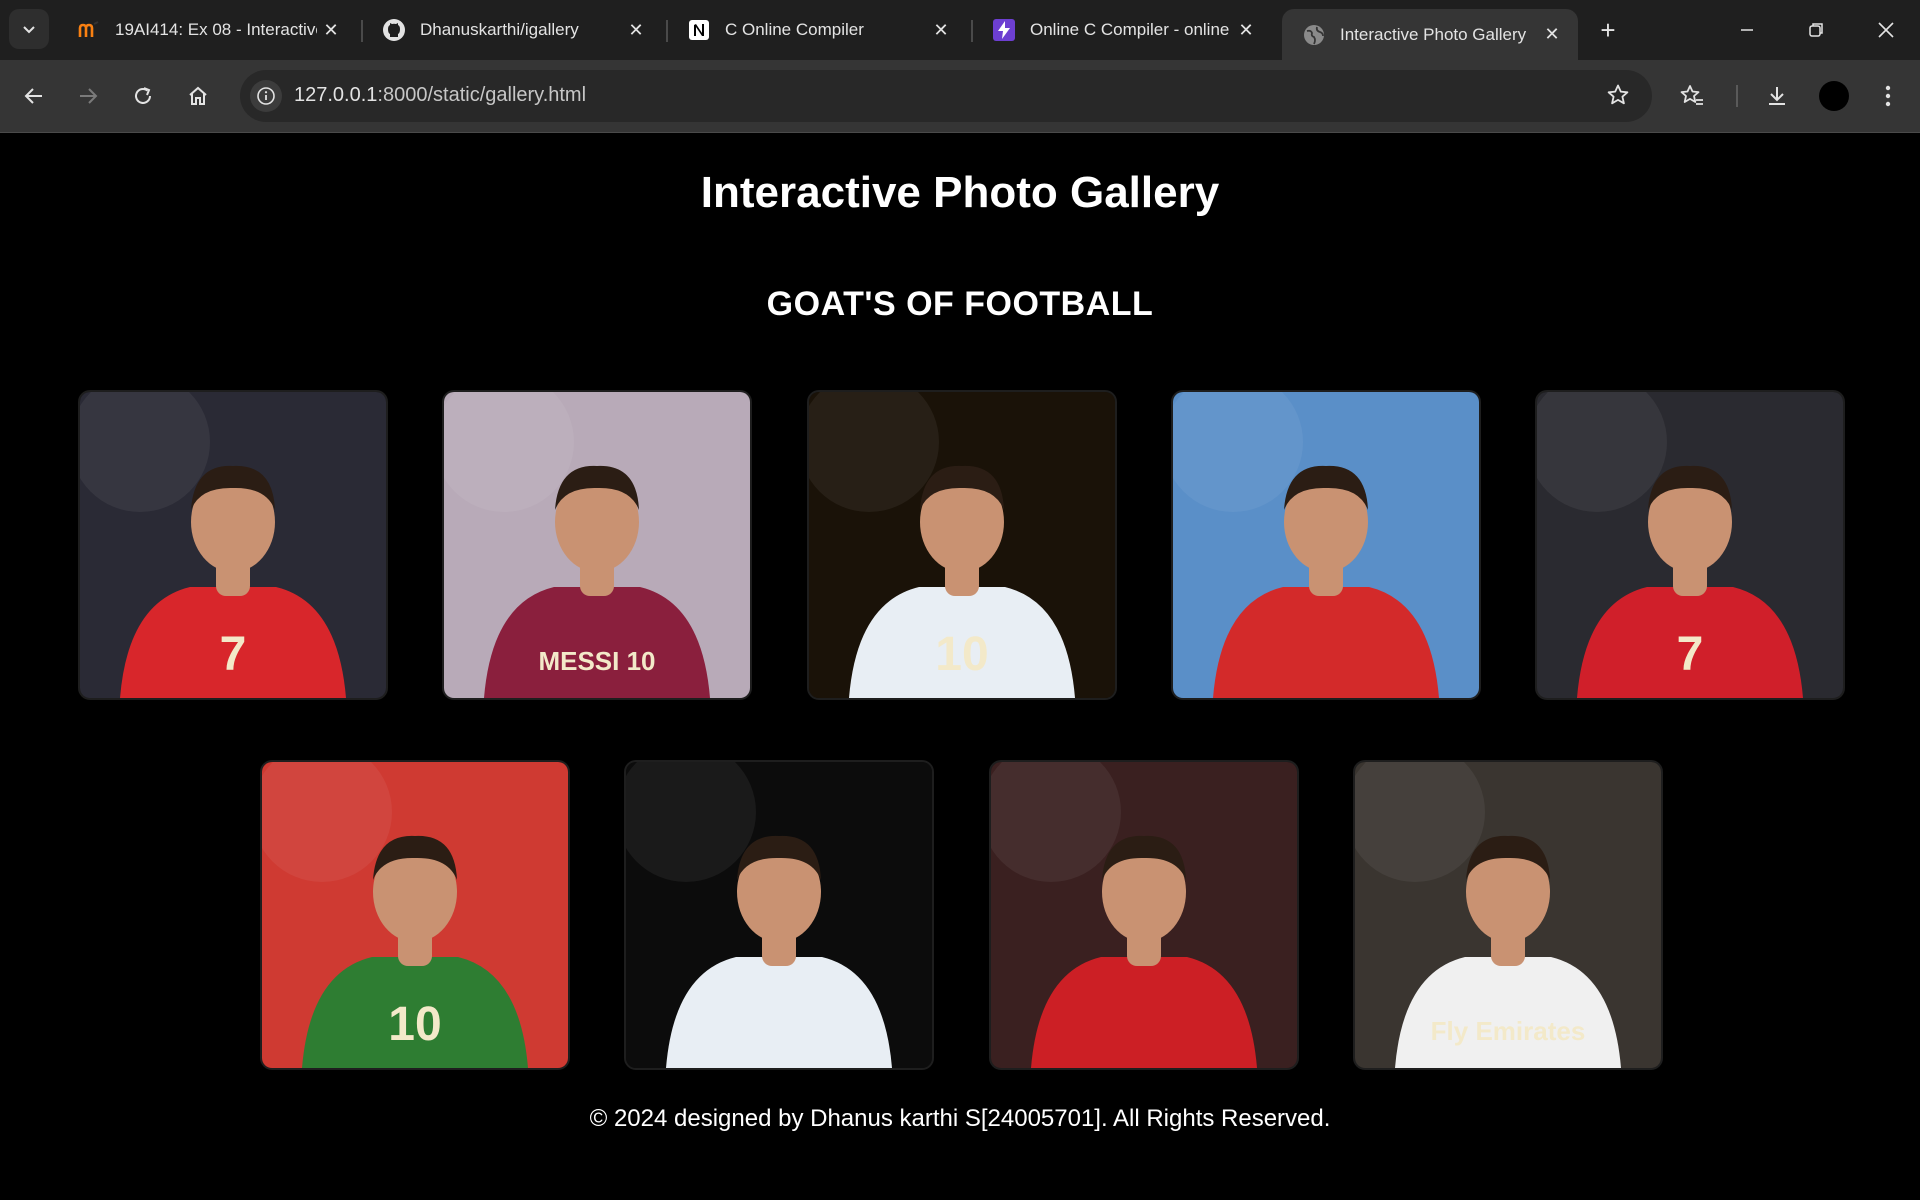  Describe the element at coordinates (1314, 35) in the screenshot. I see `globe-icon` at that location.